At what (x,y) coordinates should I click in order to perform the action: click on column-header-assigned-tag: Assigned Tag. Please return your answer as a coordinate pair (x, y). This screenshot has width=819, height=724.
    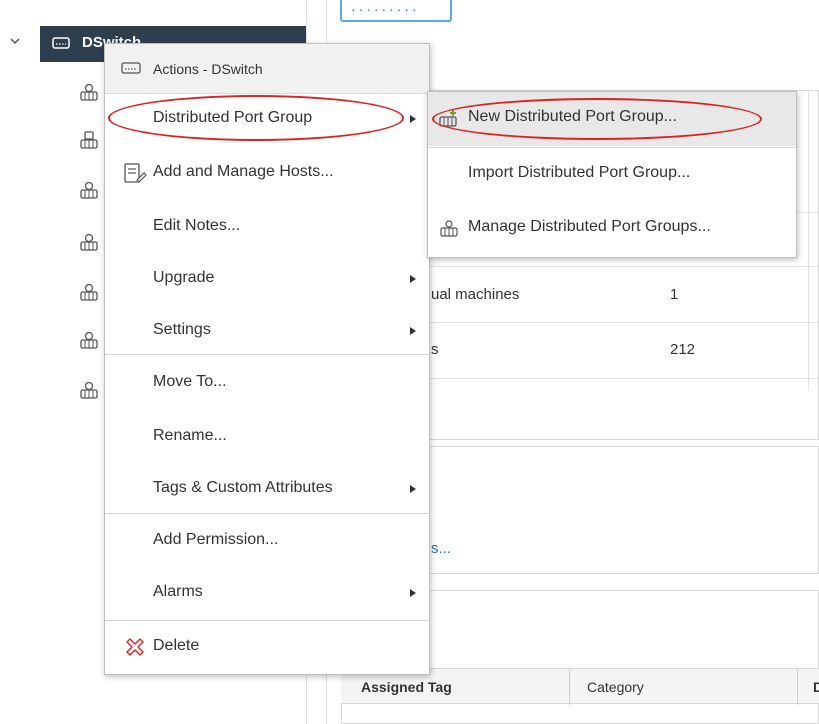
    Looking at the image, I should click on (406, 687).